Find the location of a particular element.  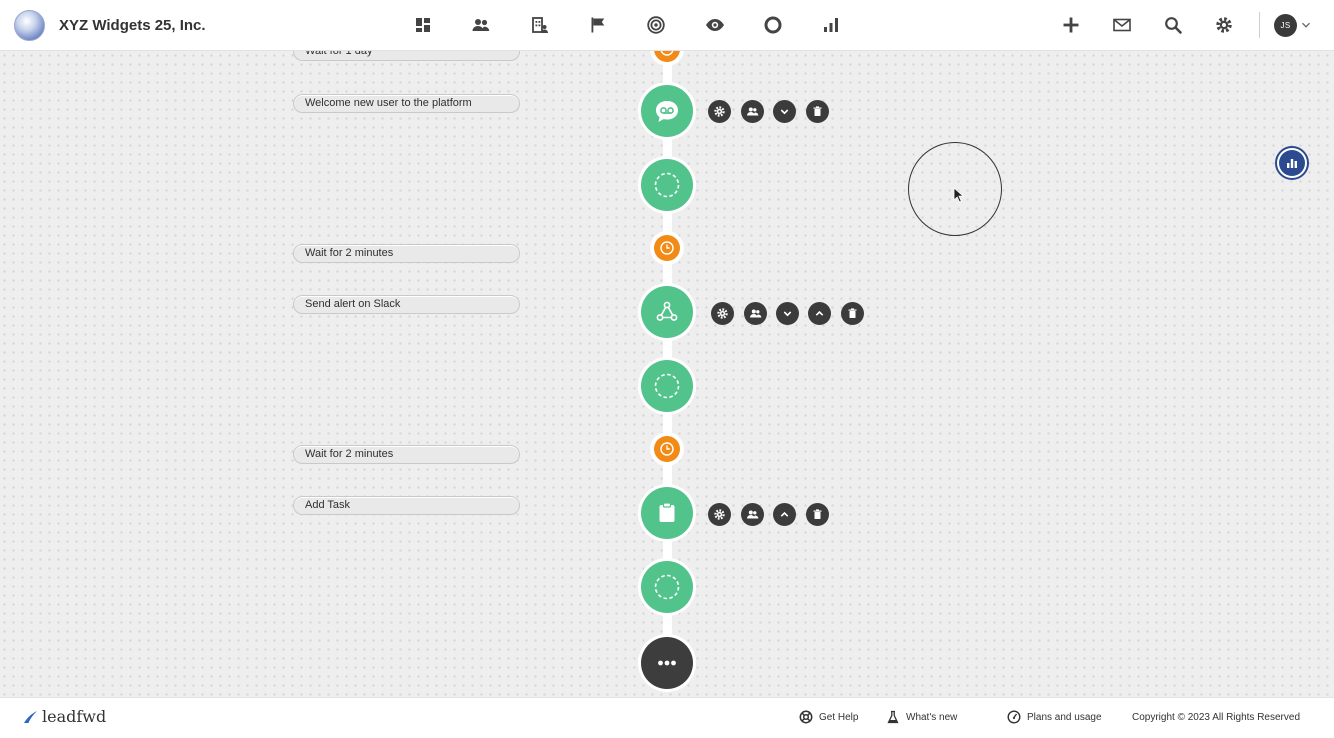

more-options-node is located at coordinates (667, 663).